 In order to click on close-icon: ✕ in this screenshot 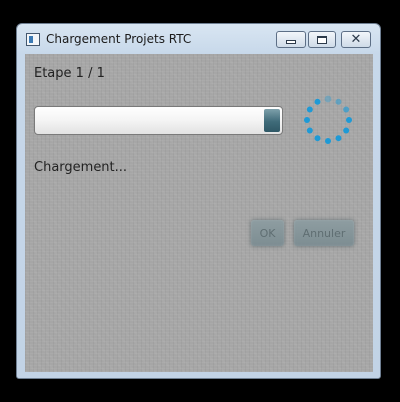, I will do `click(356, 39)`.